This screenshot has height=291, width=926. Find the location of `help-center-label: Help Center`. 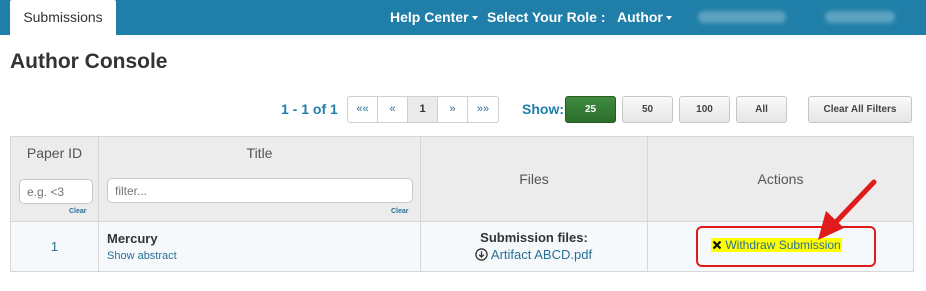

help-center-label: Help Center is located at coordinates (429, 17).